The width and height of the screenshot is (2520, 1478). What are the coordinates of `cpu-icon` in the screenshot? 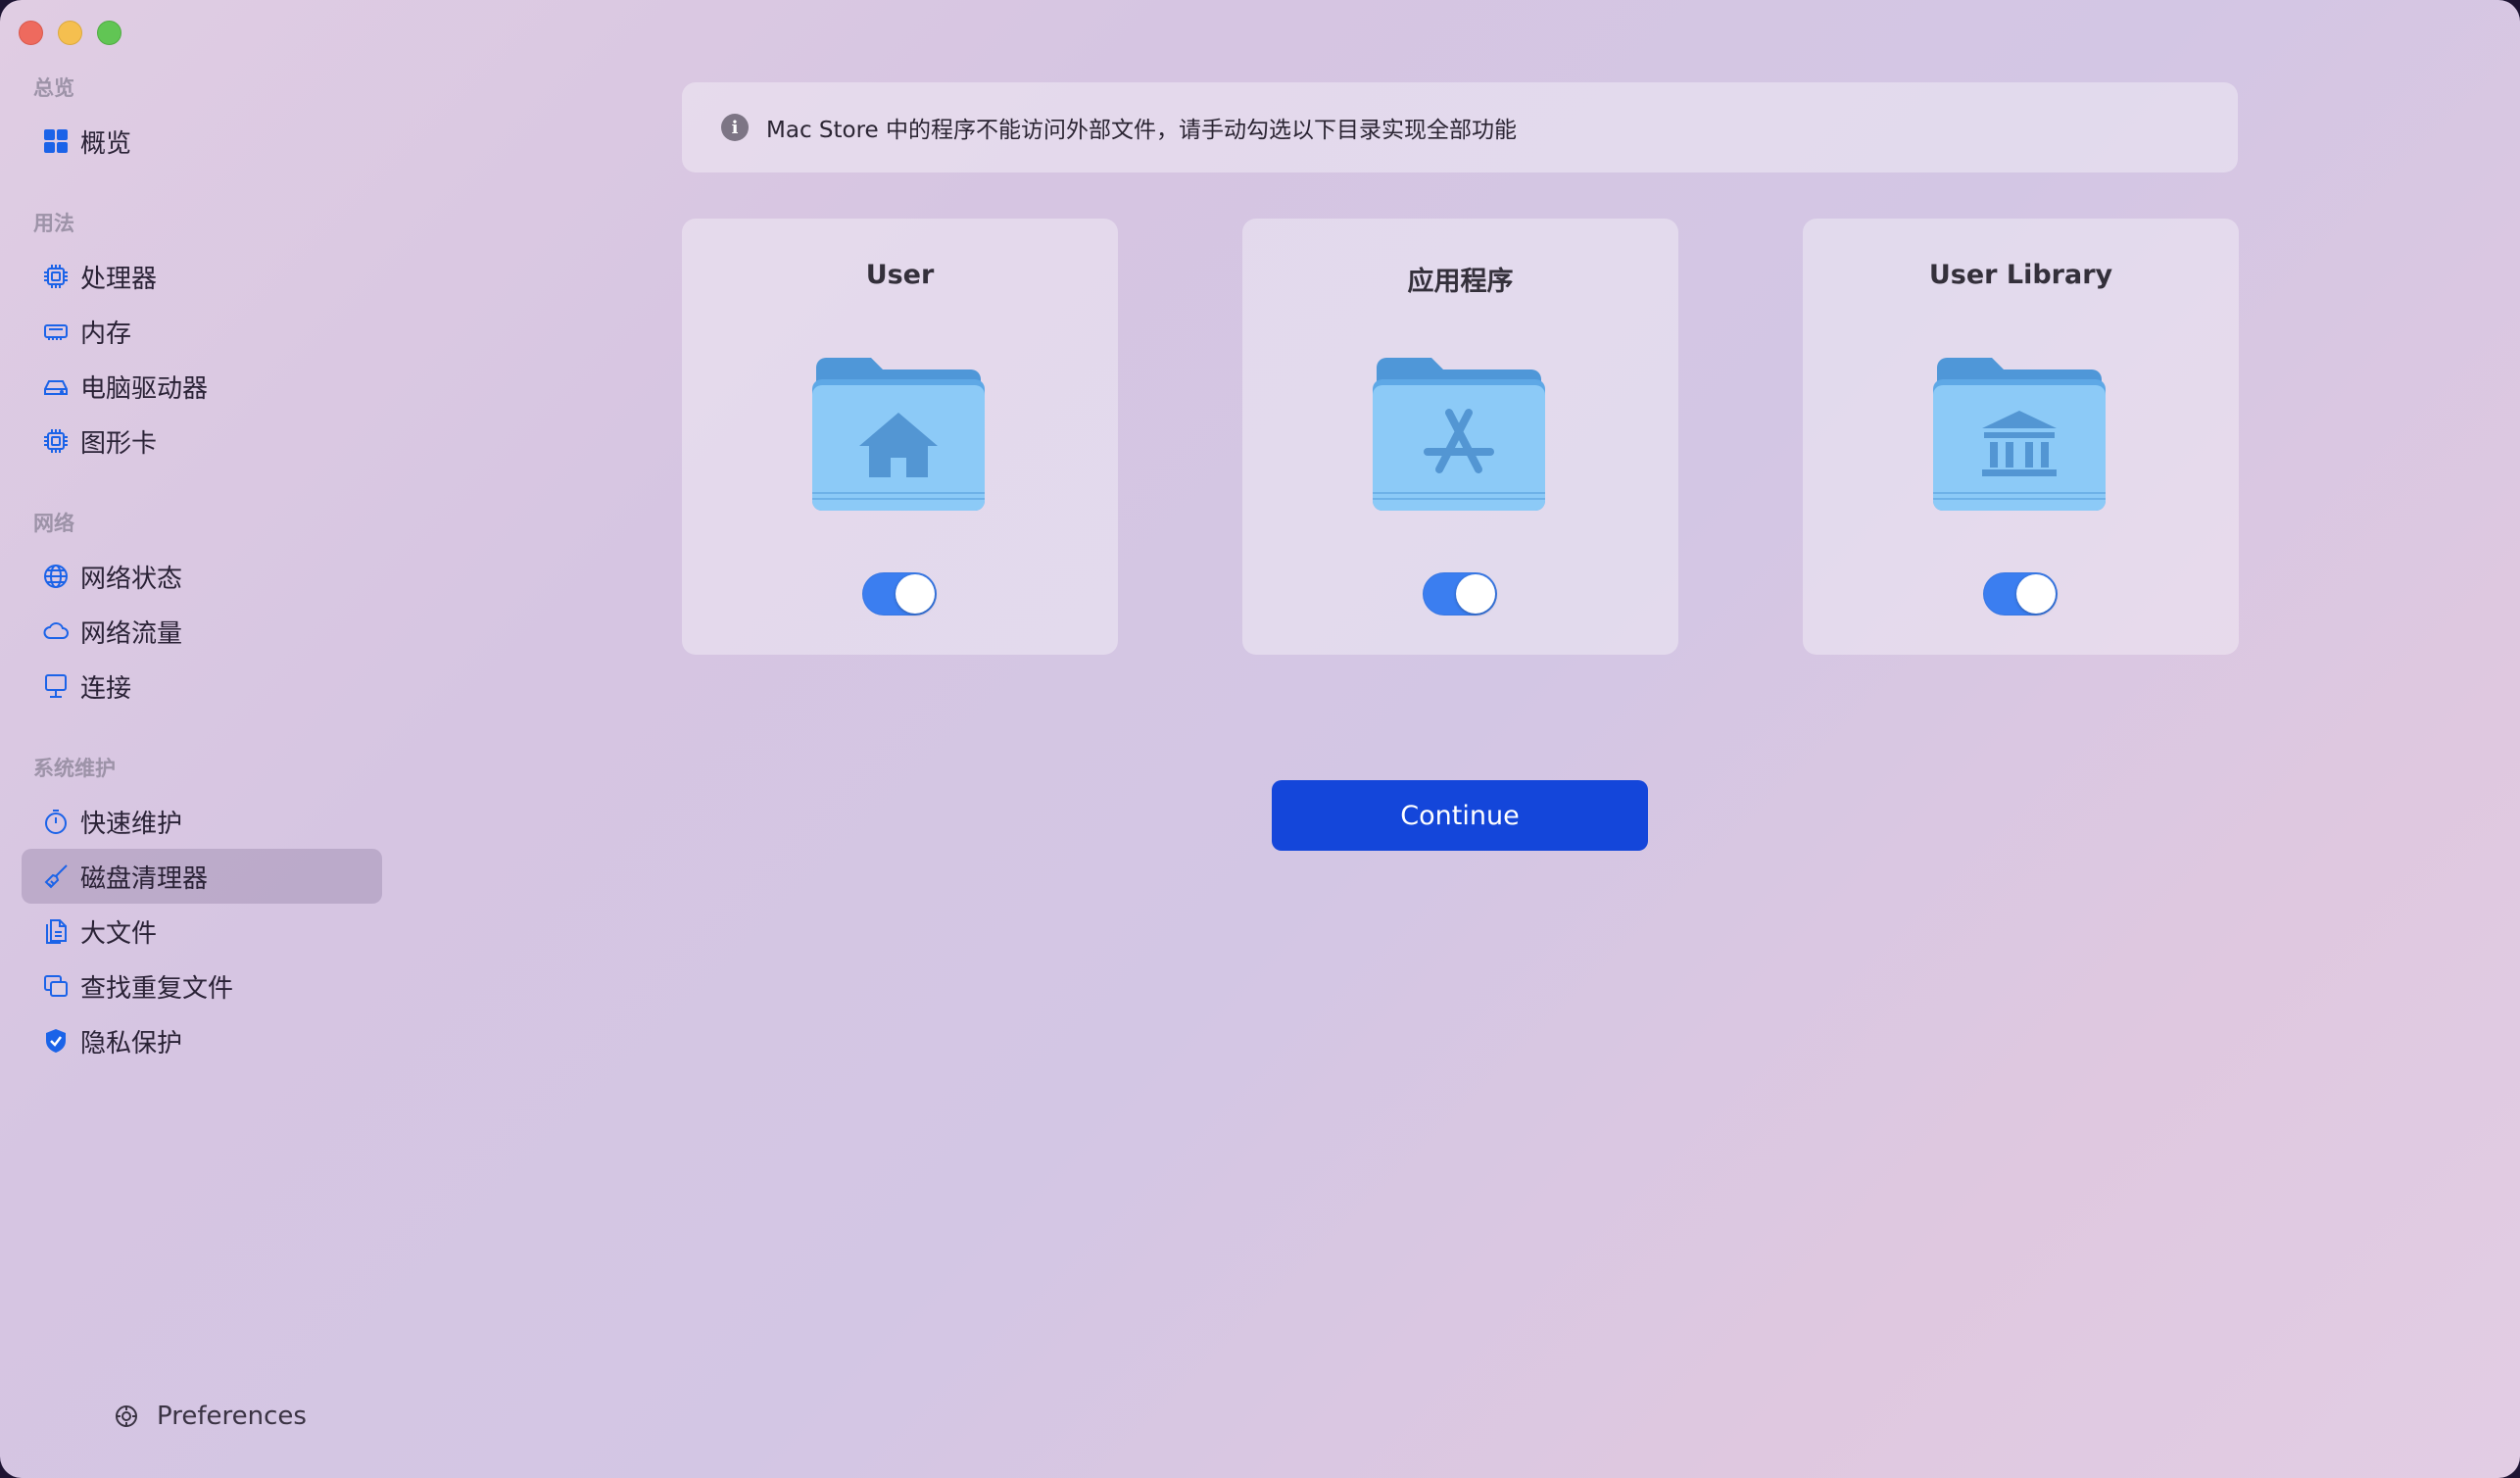 It's located at (56, 277).